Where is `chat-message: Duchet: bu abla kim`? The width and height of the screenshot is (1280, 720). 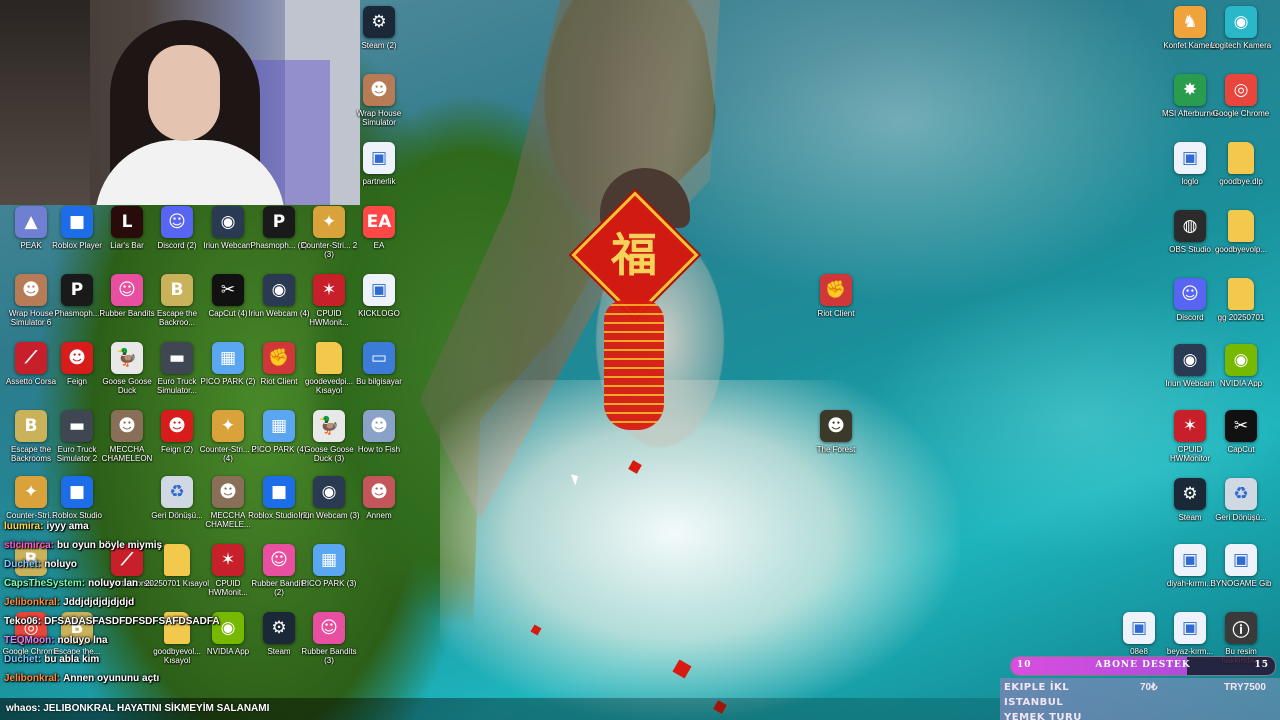
chat-message: Duchet: bu abla kim is located at coordinates (51, 659).